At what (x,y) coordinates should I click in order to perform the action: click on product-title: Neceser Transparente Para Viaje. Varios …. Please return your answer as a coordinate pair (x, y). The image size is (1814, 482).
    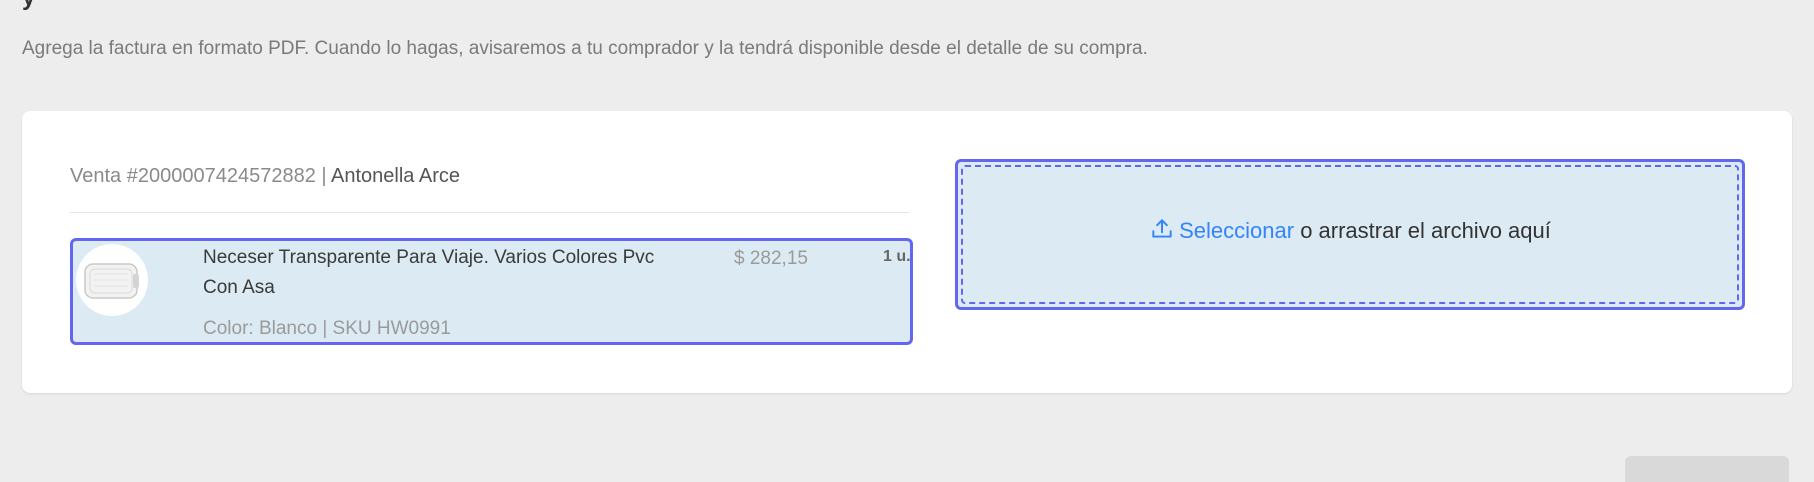
    Looking at the image, I should click on (429, 272).